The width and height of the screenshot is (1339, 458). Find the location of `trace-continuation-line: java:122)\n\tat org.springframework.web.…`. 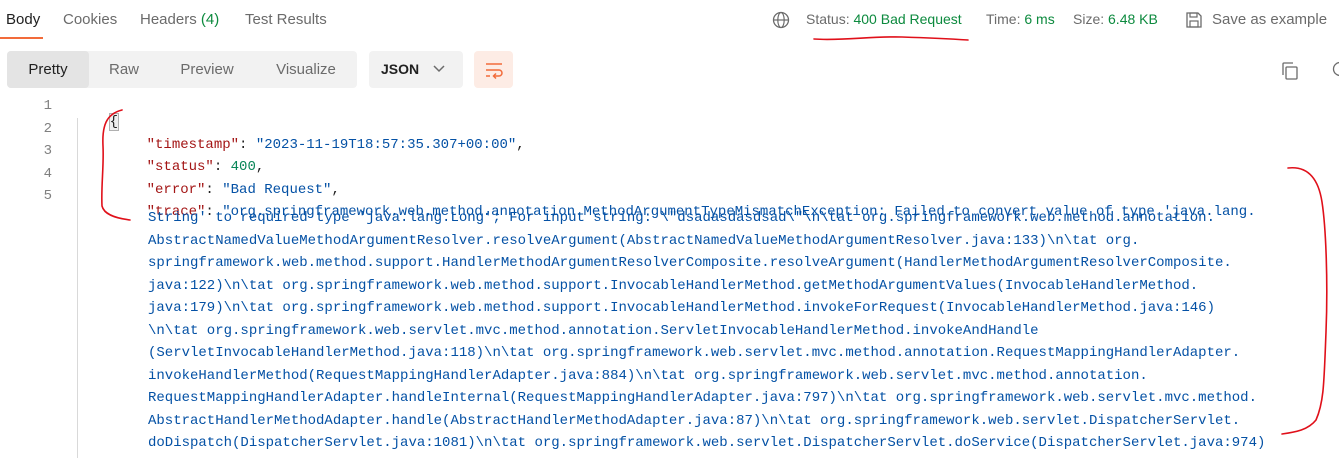

trace-continuation-line: java:122)\n\tat org.springframework.web.… is located at coordinates (673, 286).